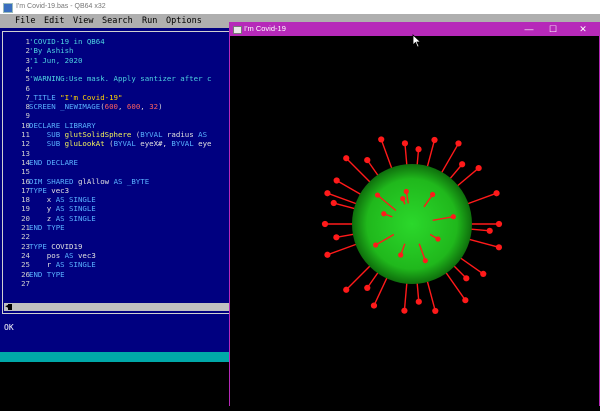  What do you see at coordinates (25, 274) in the screenshot?
I see `line-number: 26` at bounding box center [25, 274].